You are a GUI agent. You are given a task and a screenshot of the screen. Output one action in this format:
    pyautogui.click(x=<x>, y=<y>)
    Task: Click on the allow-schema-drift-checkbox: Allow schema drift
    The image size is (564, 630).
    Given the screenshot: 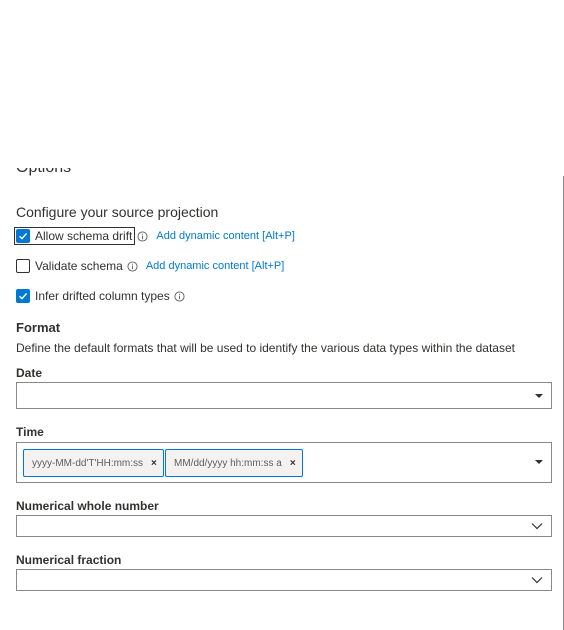 What is the action you would take?
    pyautogui.click(x=74, y=236)
    